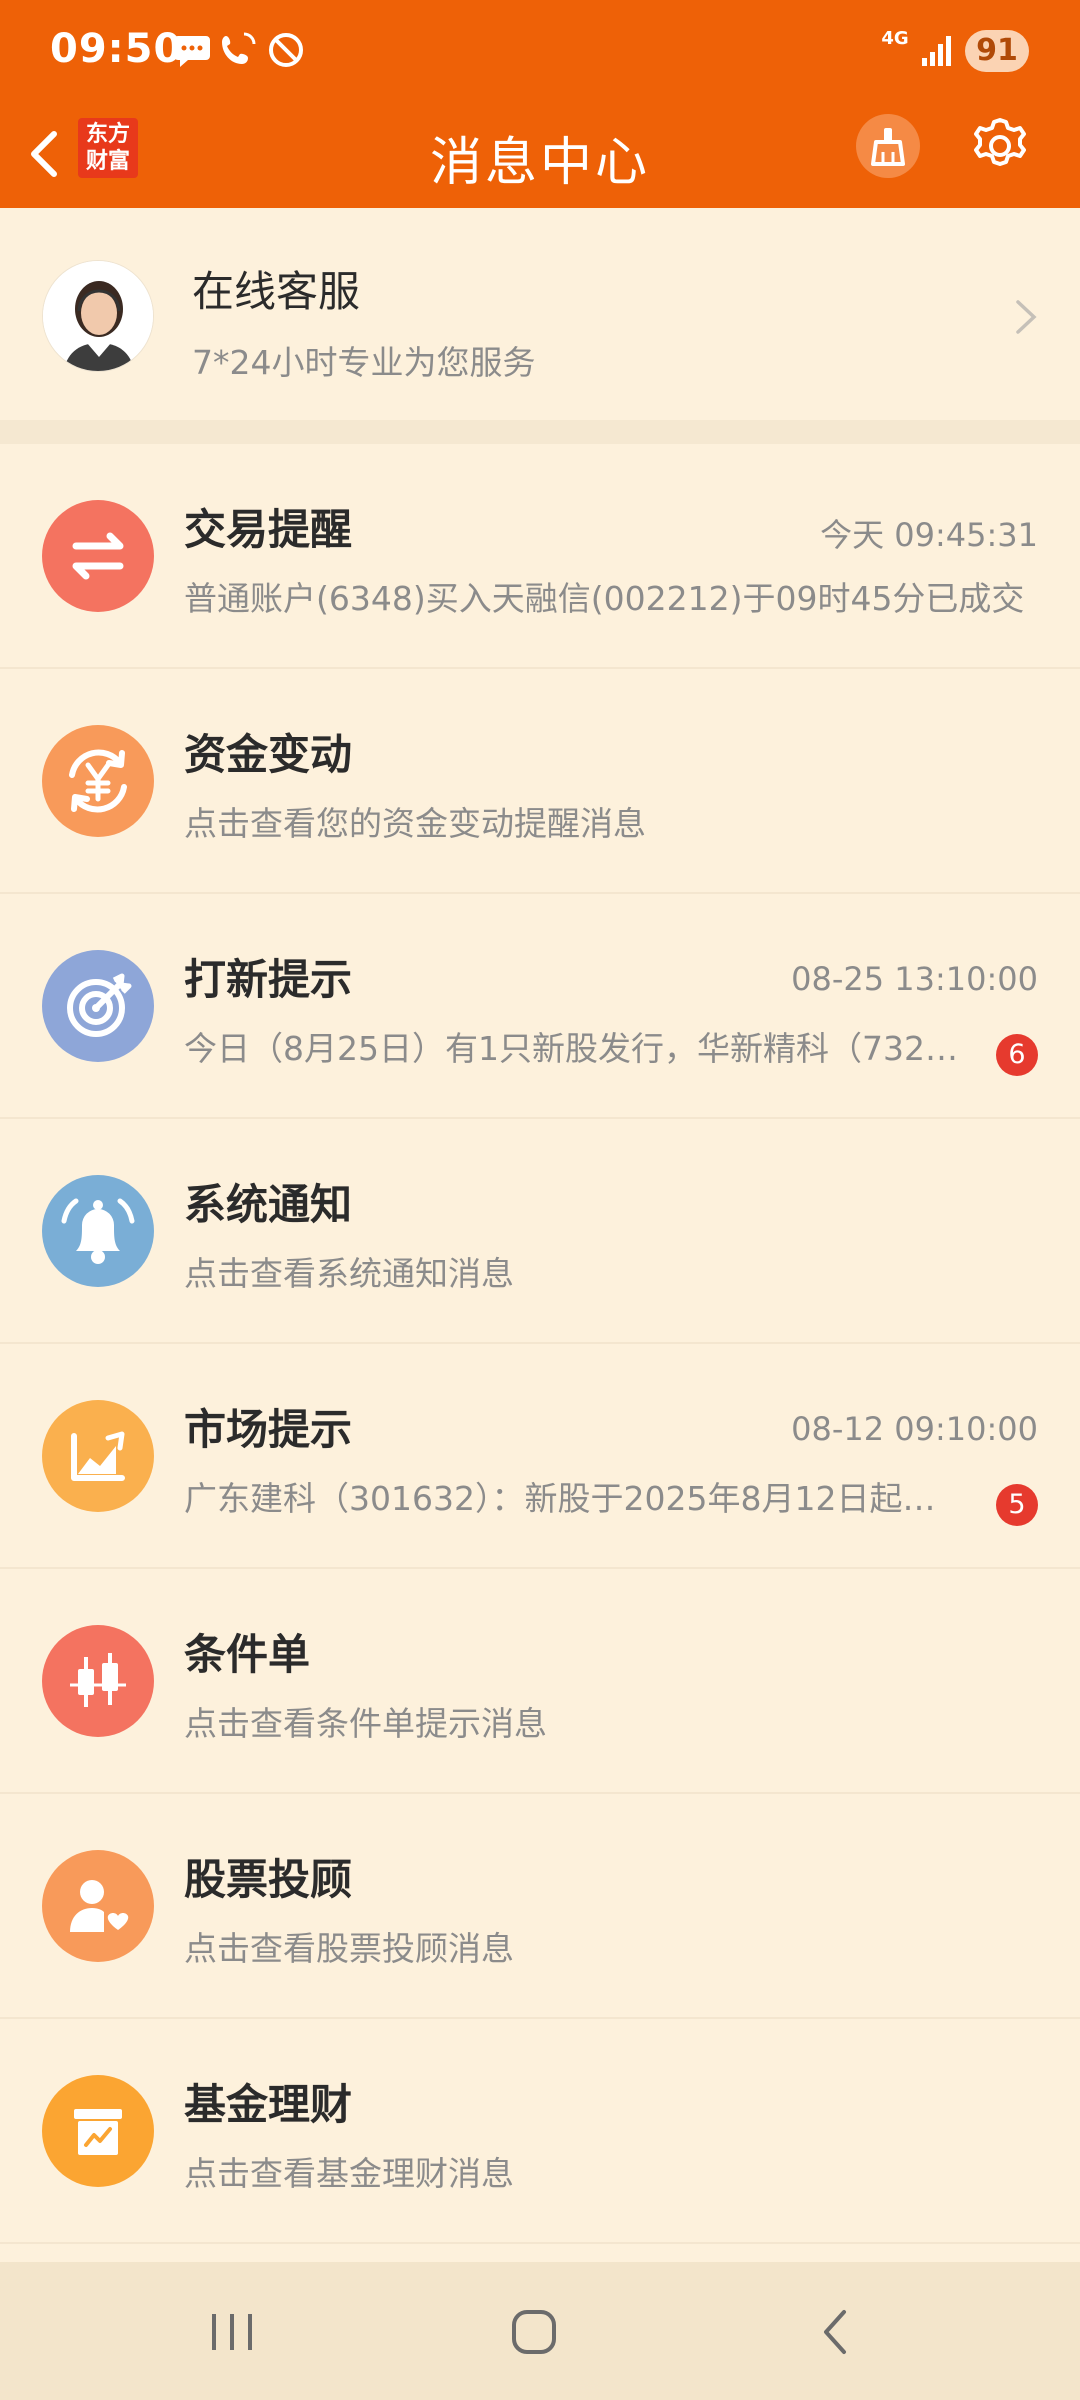 This screenshot has height=2400, width=1080. Describe the element at coordinates (268, 1879) in the screenshot. I see `item-title: 股票投顾` at that location.